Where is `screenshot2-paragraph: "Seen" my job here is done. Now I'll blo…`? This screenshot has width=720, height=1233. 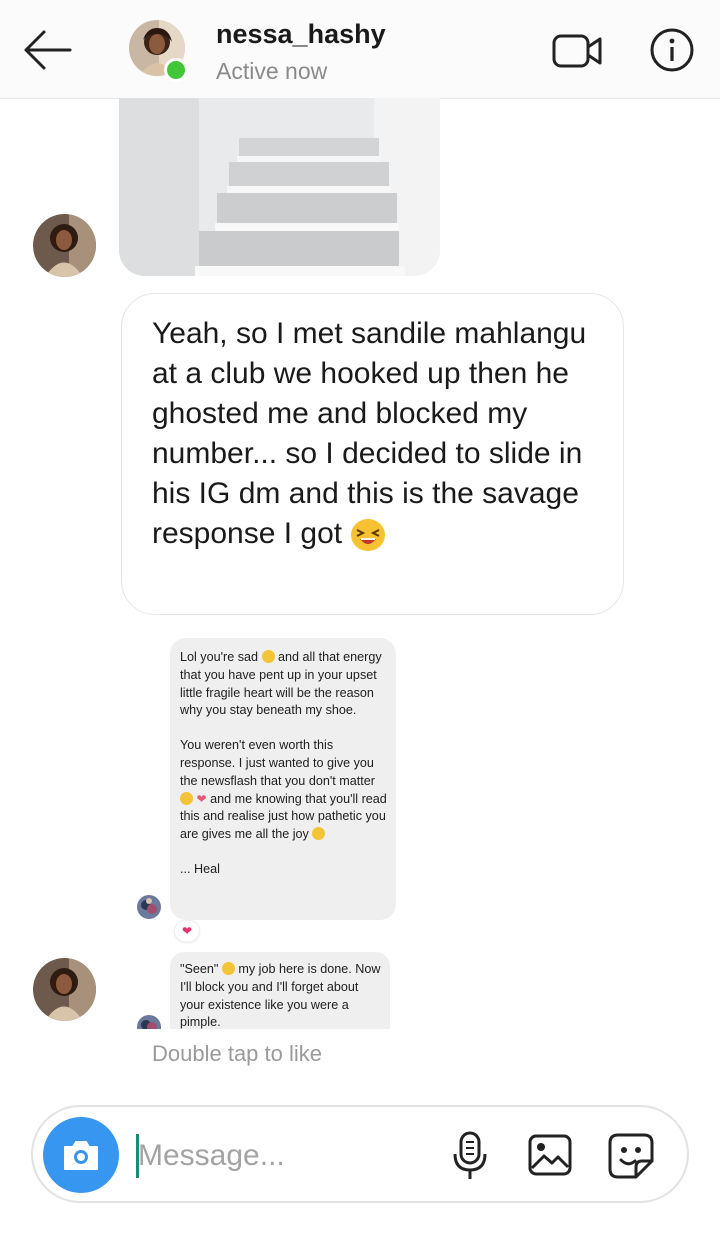 screenshot2-paragraph: "Seen" my job here is done. Now I'll blo… is located at coordinates (280, 995).